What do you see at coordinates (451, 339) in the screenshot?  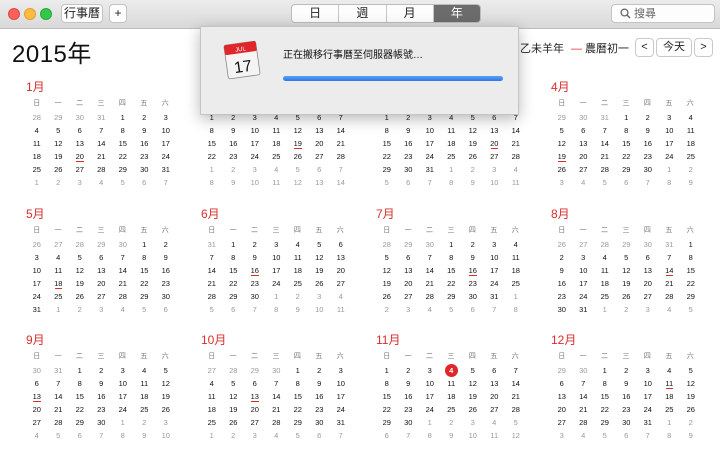 I see `month-title: 11月` at bounding box center [451, 339].